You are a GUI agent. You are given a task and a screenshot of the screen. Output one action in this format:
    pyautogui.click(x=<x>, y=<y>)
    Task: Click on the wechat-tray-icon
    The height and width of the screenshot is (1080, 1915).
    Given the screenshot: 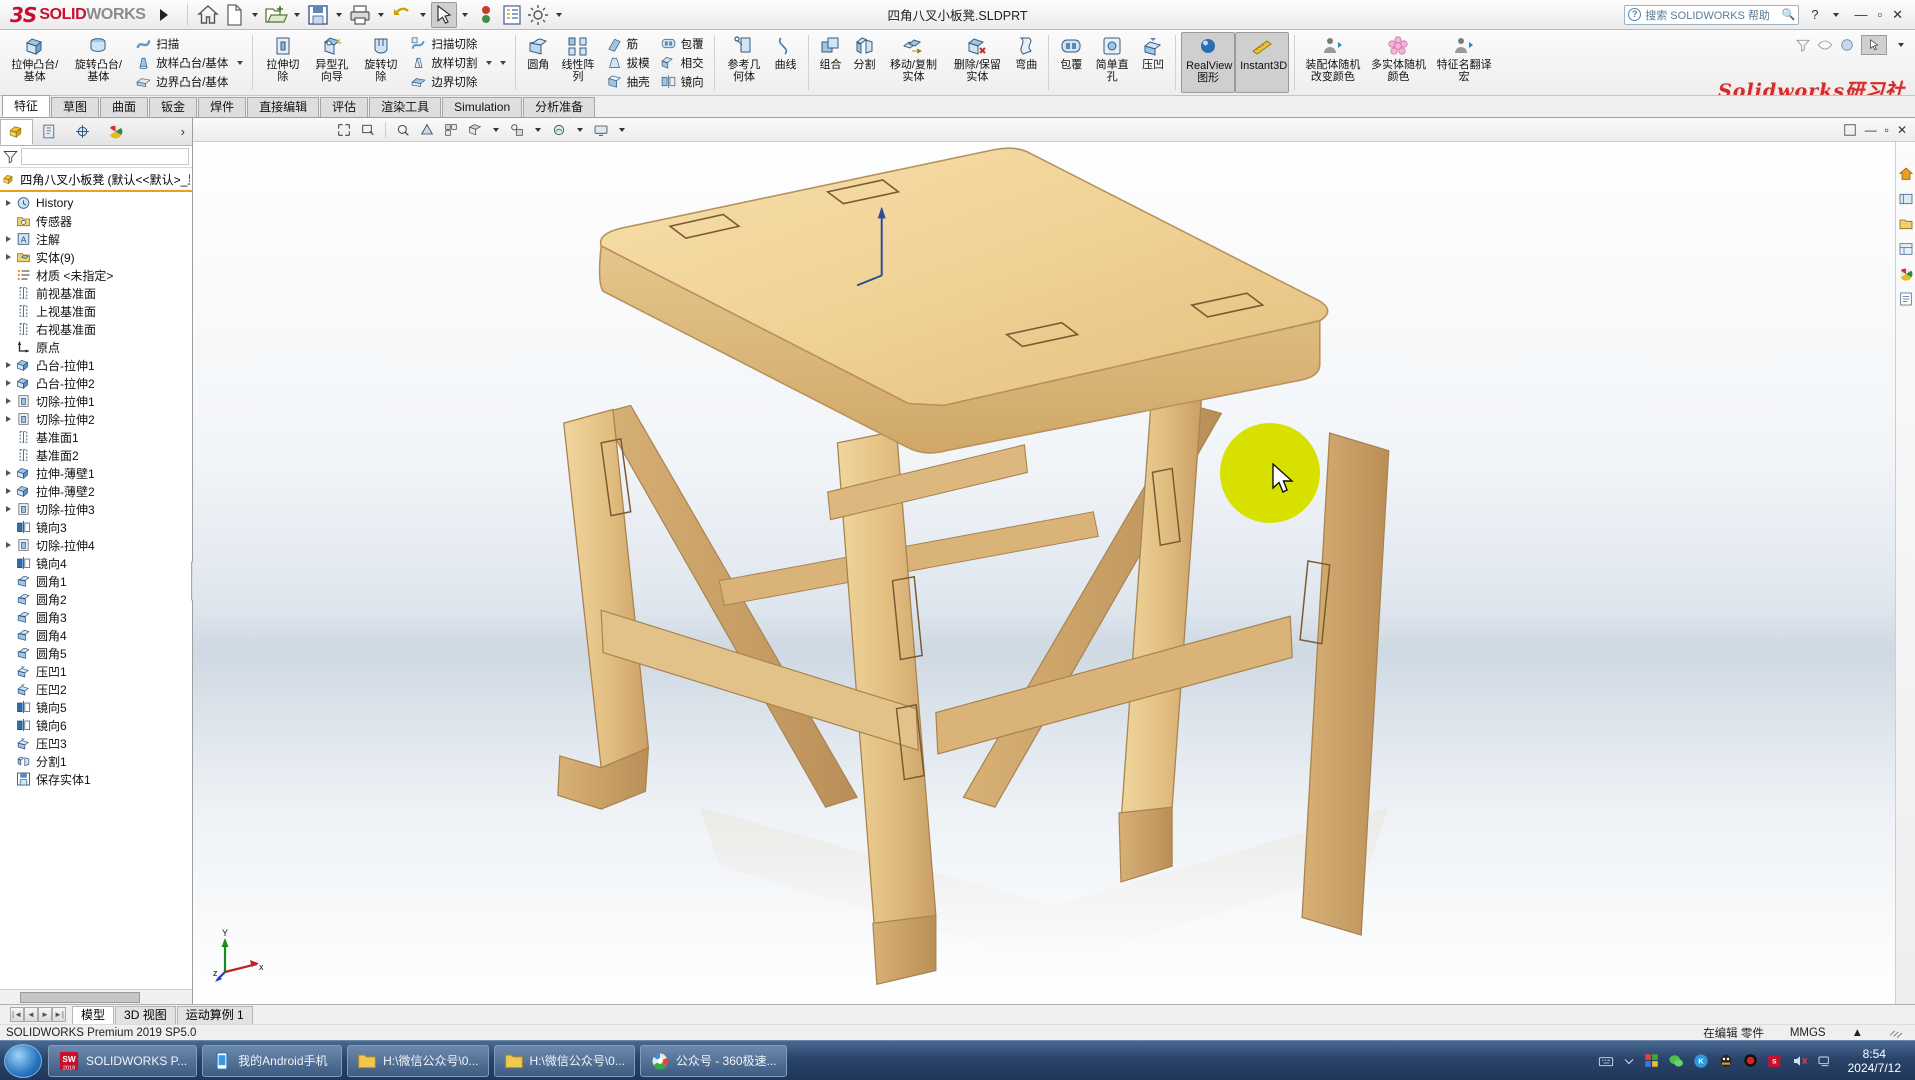 What is the action you would take?
    pyautogui.click(x=1676, y=1061)
    